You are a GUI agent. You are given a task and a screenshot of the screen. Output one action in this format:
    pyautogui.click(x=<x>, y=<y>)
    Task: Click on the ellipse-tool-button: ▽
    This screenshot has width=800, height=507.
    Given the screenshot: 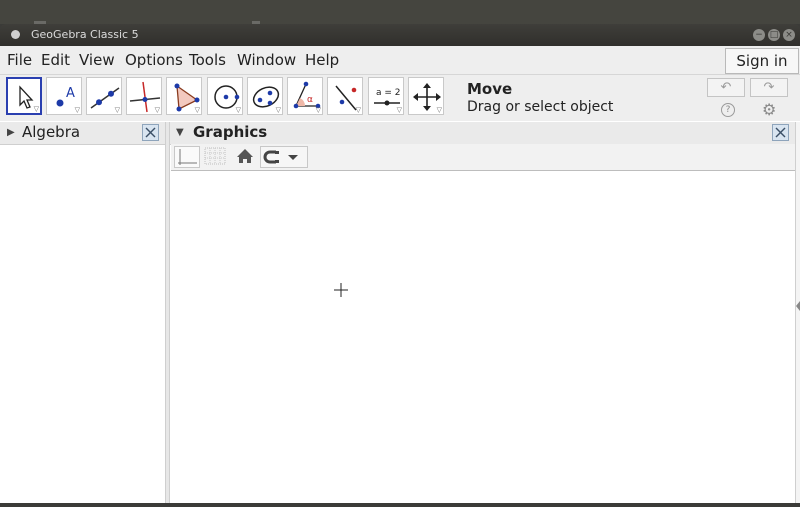 What is the action you would take?
    pyautogui.click(x=265, y=96)
    